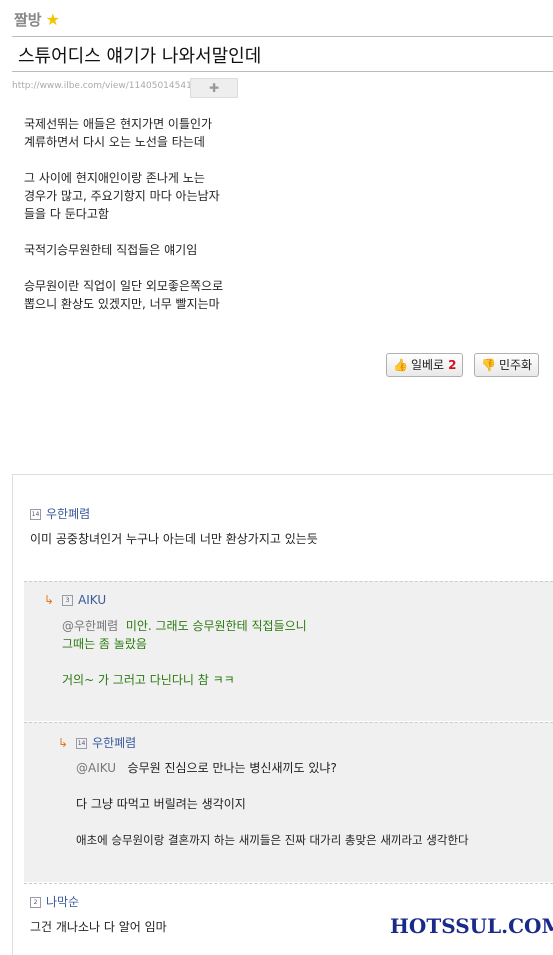 This screenshot has height=955, width=553. What do you see at coordinates (90, 626) in the screenshot?
I see `mention: @우한폐렴` at bounding box center [90, 626].